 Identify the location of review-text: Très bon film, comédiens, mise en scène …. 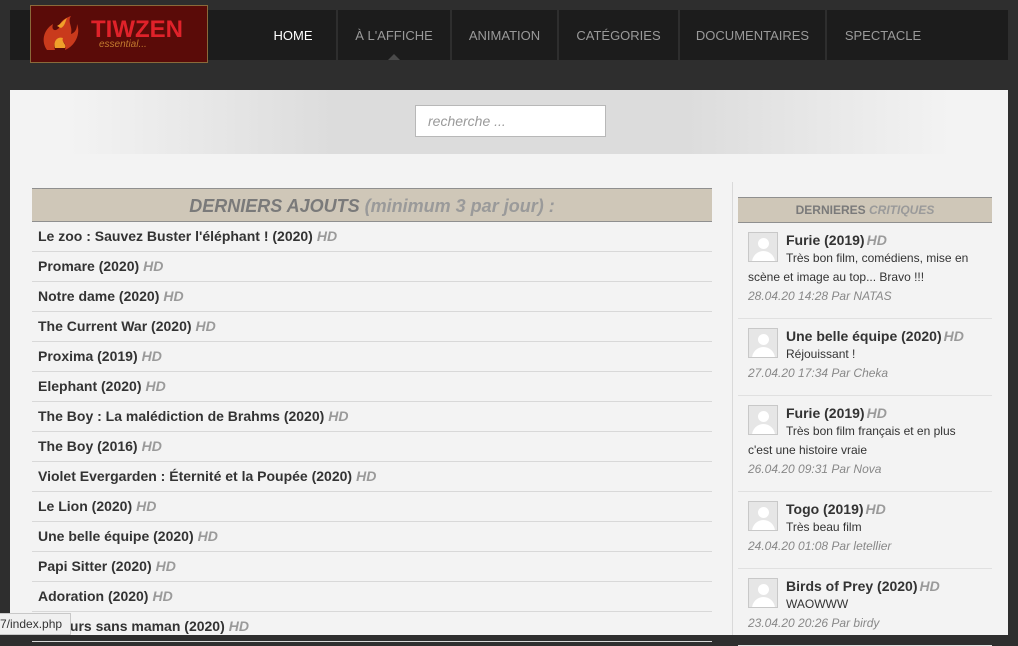
(858, 267).